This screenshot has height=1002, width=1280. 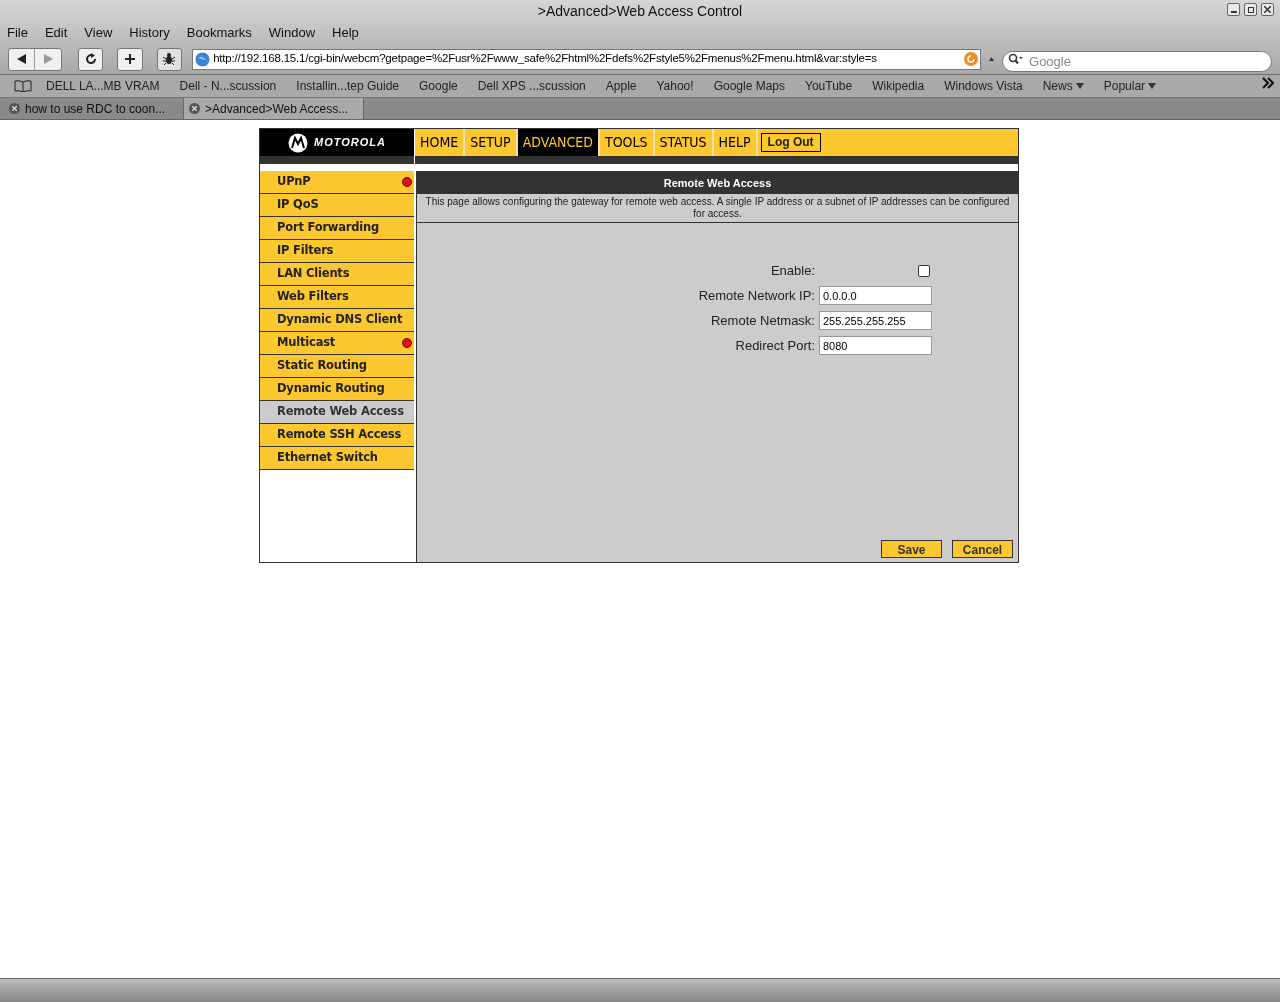 What do you see at coordinates (292, 33) in the screenshot?
I see `menu-item: Window` at bounding box center [292, 33].